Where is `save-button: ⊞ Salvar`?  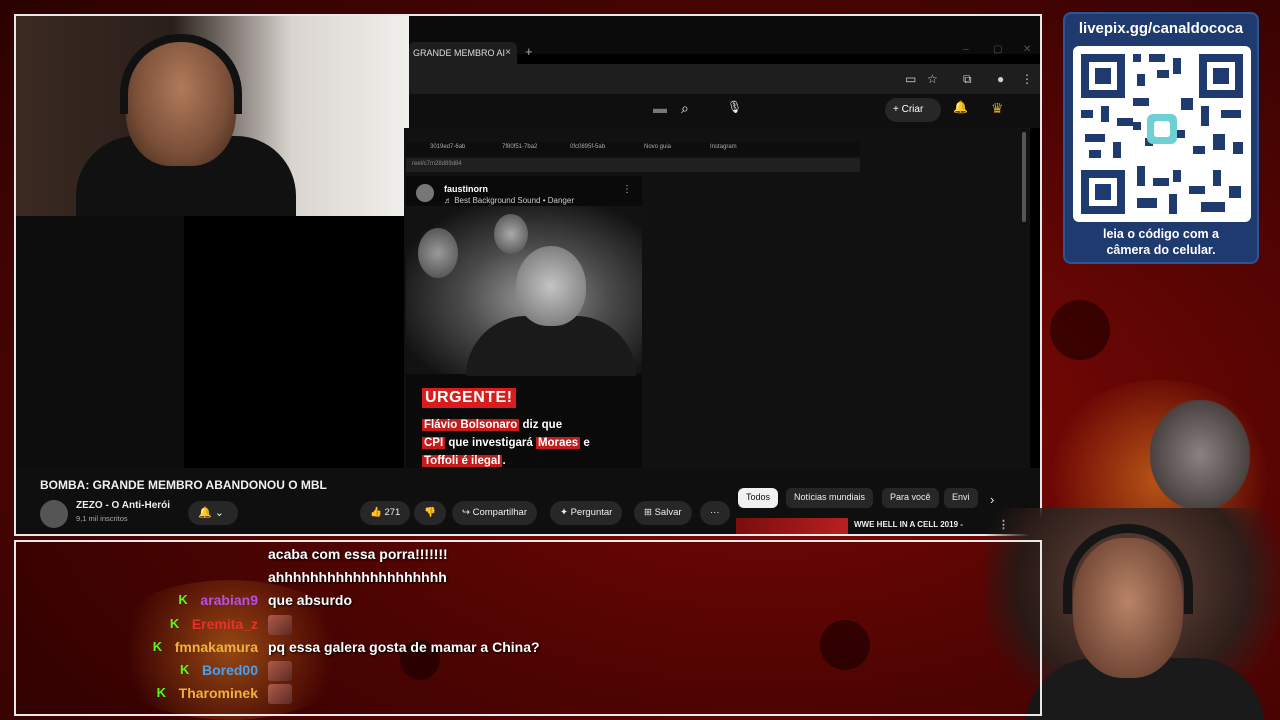
save-button: ⊞ Salvar is located at coordinates (663, 513).